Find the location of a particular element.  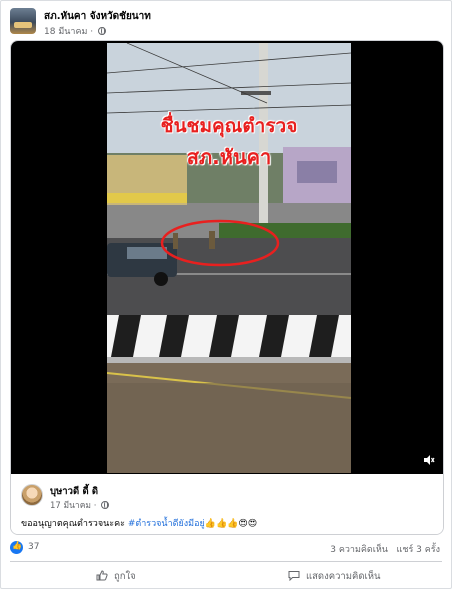

volume-icon is located at coordinates (429, 460).